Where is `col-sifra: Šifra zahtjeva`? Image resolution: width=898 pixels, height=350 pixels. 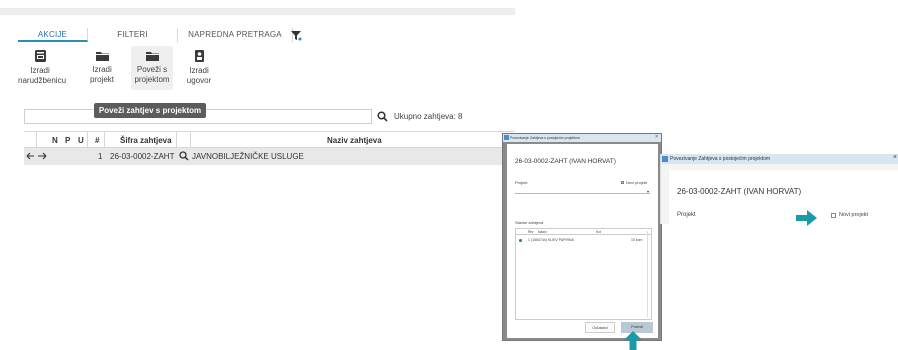 col-sifra: Šifra zahtjeva is located at coordinates (146, 140).